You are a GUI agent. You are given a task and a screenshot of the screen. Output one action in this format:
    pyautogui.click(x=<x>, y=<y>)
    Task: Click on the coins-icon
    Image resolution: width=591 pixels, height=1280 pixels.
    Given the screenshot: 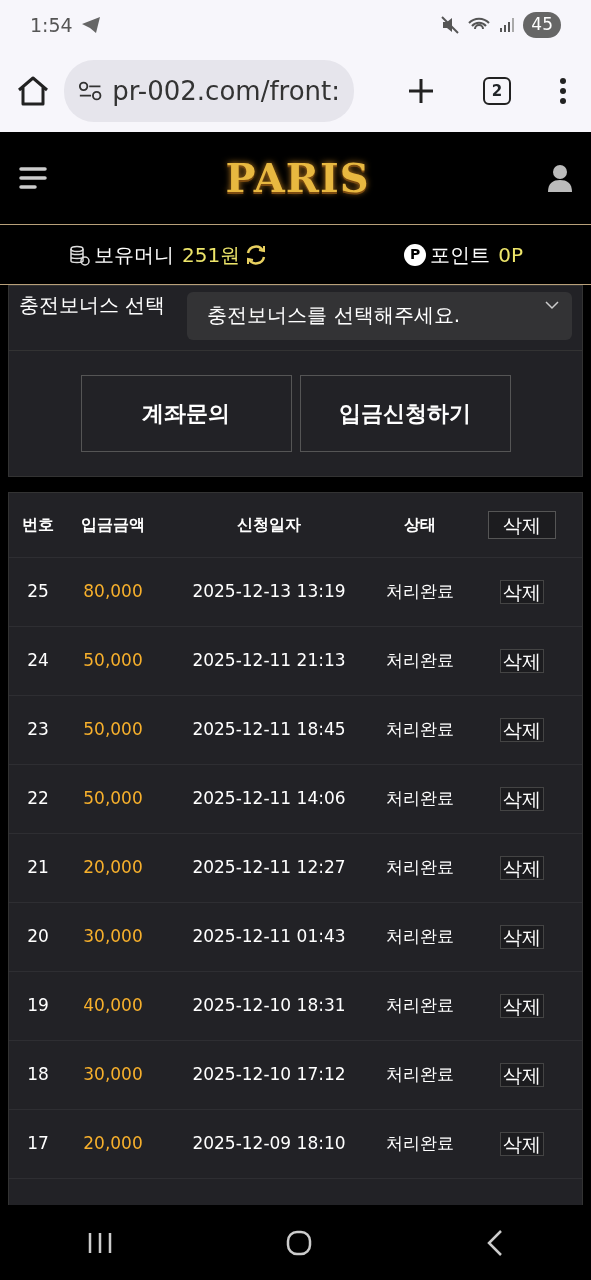 What is the action you would take?
    pyautogui.click(x=79, y=254)
    